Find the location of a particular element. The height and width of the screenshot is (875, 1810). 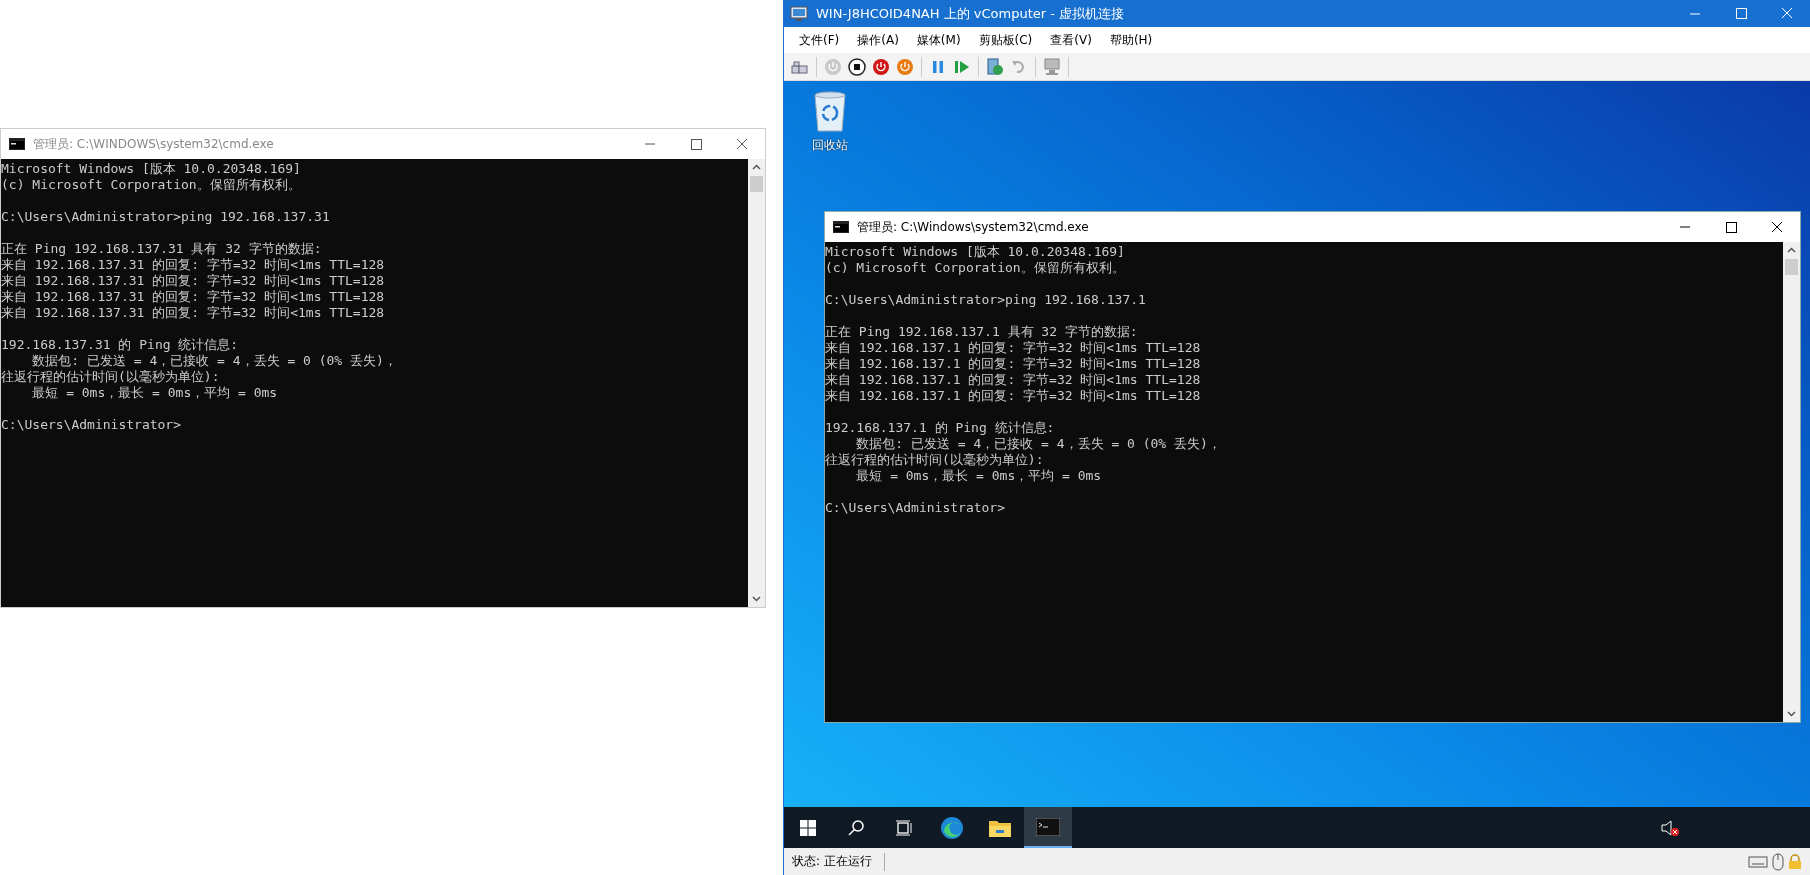

console-line: 192.168.137.1 的 Ping 统计信息: is located at coordinates (940, 428).